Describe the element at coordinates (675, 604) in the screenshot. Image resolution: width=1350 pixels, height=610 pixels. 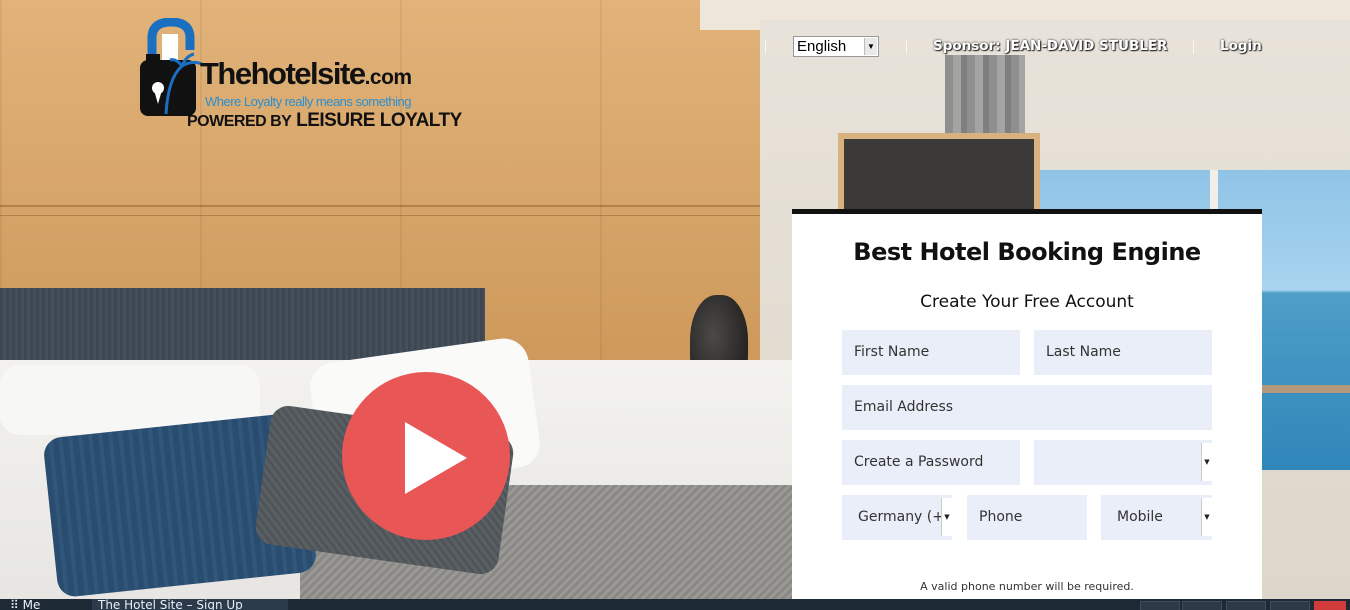
I see `os-taskbar: ⠿ Me The Hotel Site – Sign Up` at that location.